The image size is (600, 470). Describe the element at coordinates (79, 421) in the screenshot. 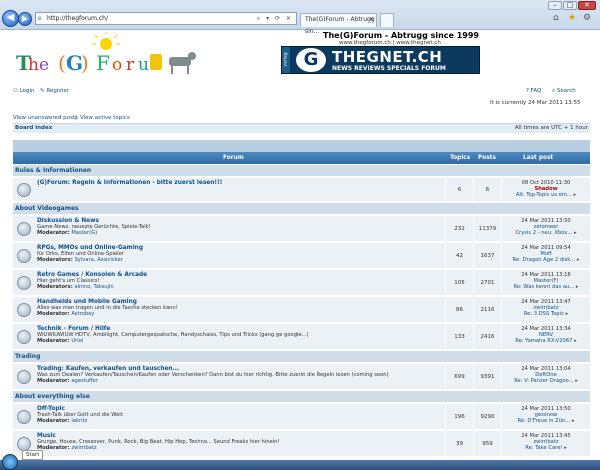

I see `moderator-link: lakritz` at that location.